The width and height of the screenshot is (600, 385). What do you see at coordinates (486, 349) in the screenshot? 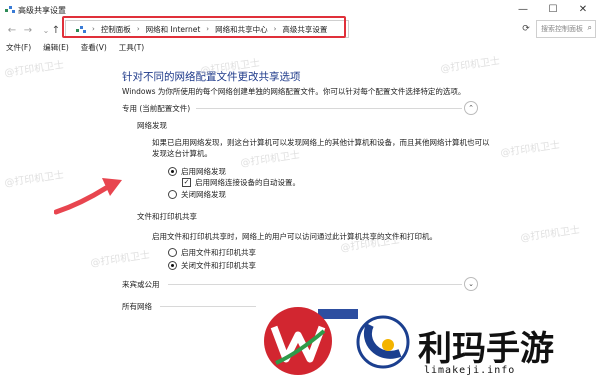
I see `brand-text: 利玛手游` at bounding box center [486, 349].